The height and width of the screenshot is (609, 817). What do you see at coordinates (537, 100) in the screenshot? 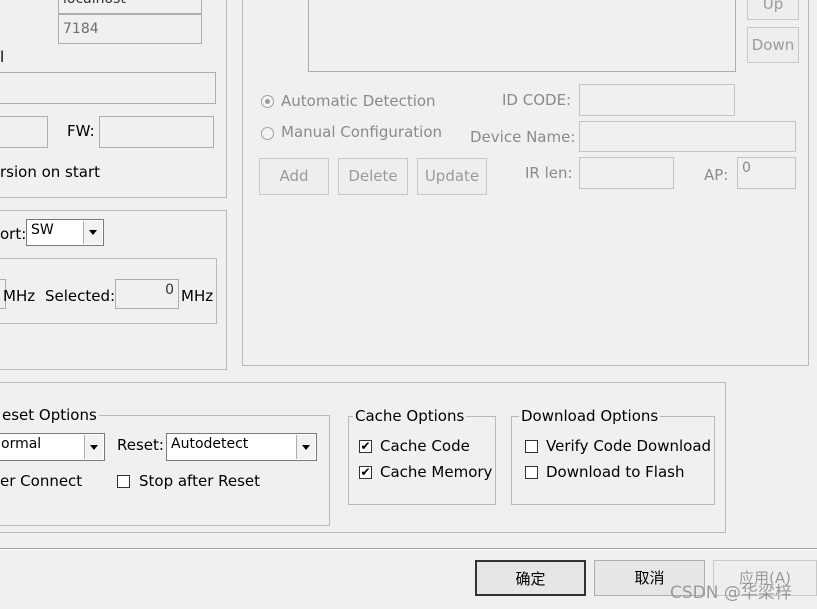
I see `id-code-label: ID CODE:` at bounding box center [537, 100].